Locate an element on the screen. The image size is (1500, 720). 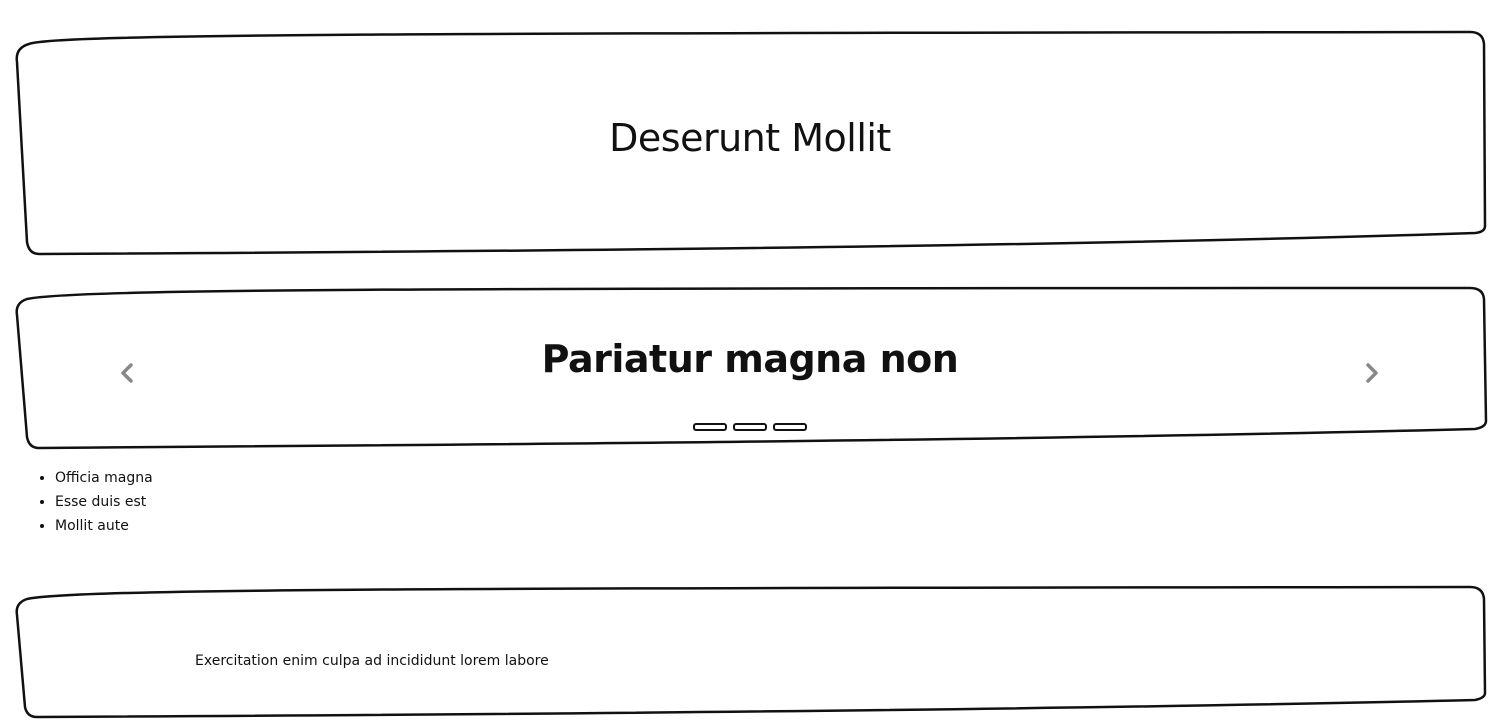
page-title: Deserunt Mollit is located at coordinates (750, 138).